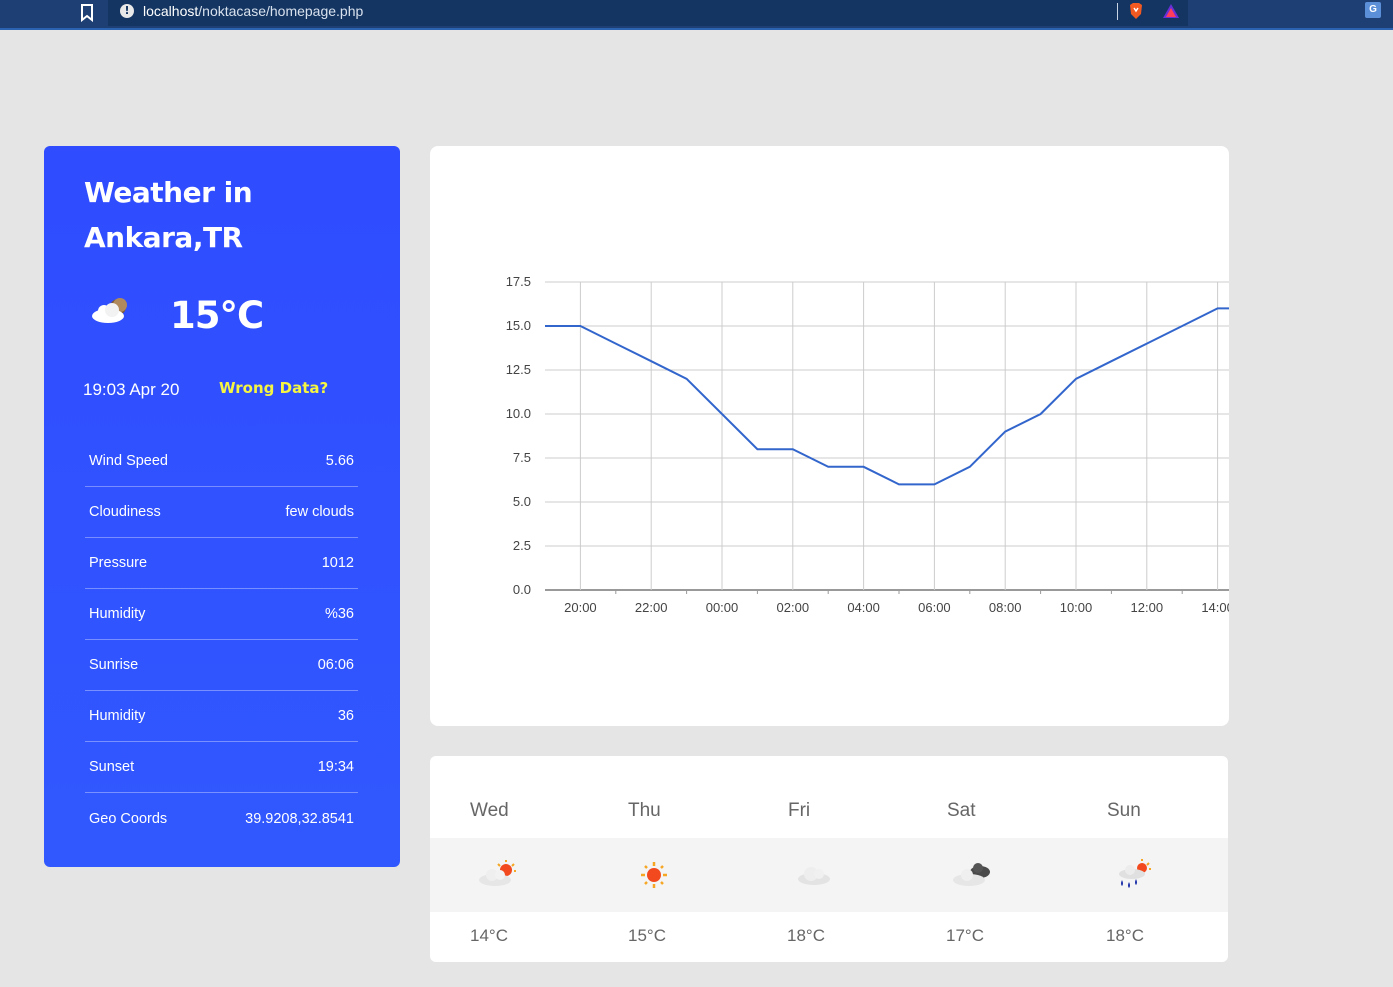 The image size is (1393, 987). I want to click on y-tick-label: 7.5, so click(522, 457).